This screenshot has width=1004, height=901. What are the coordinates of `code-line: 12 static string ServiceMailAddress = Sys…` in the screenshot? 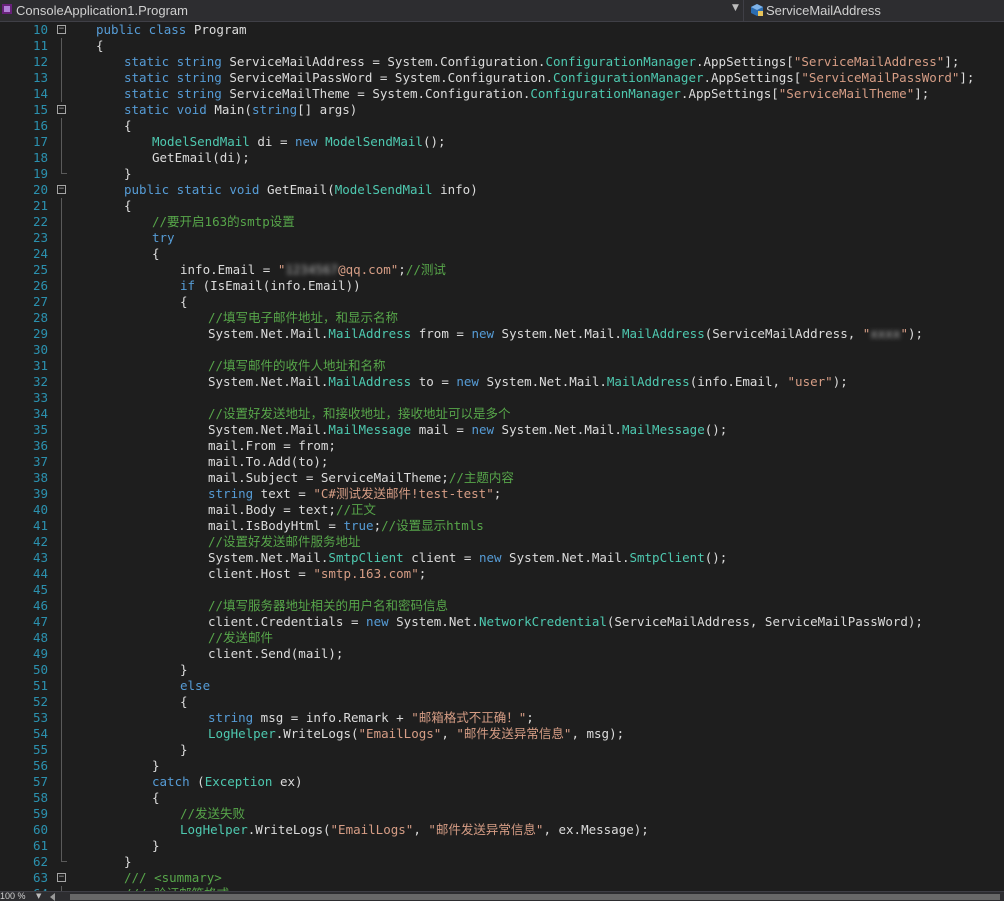 It's located at (502, 62).